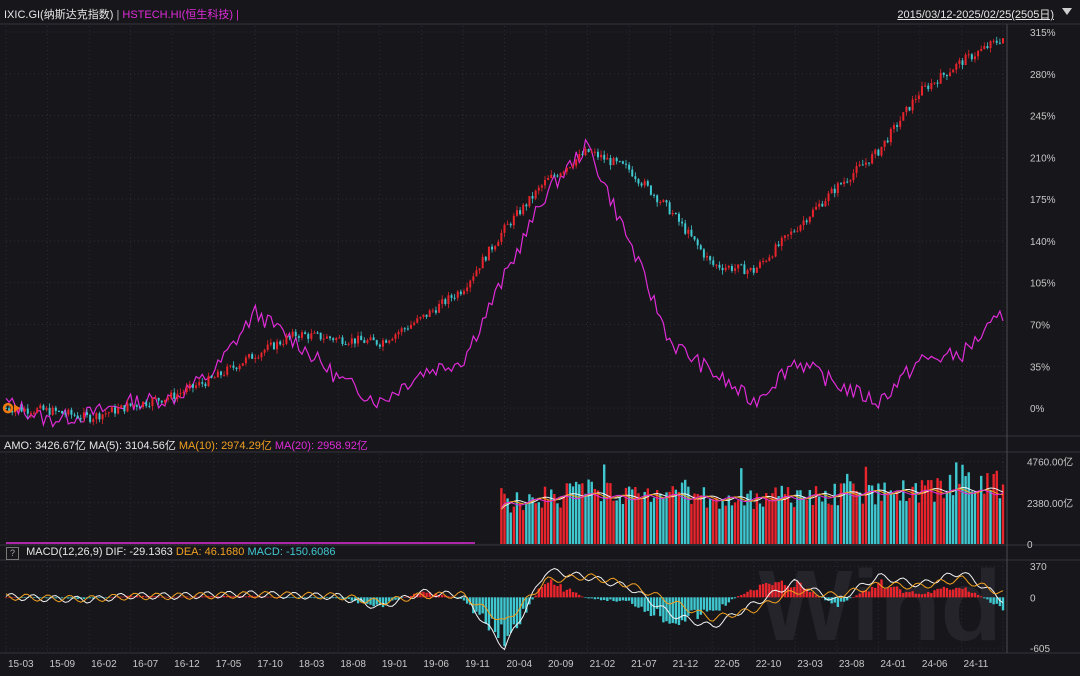 The width and height of the screenshot is (1080, 676). I want to click on x-tick-label: 21-12, so click(686, 664).